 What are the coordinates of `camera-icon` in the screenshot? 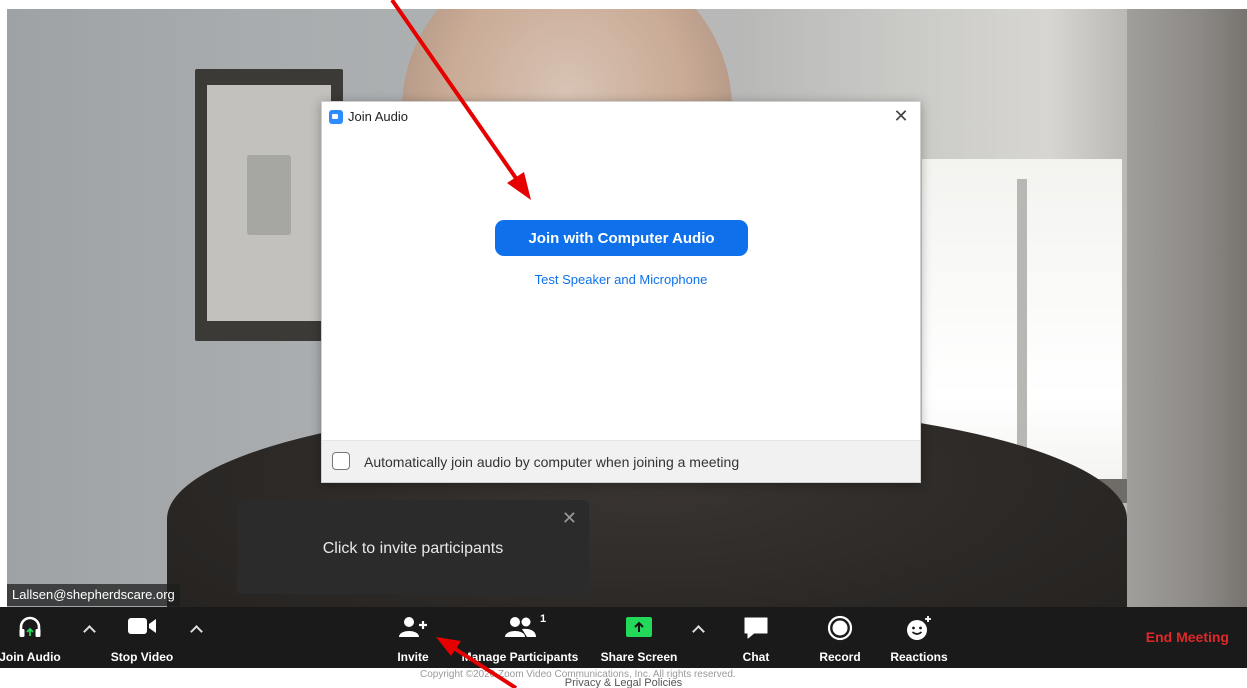 It's located at (142, 626).